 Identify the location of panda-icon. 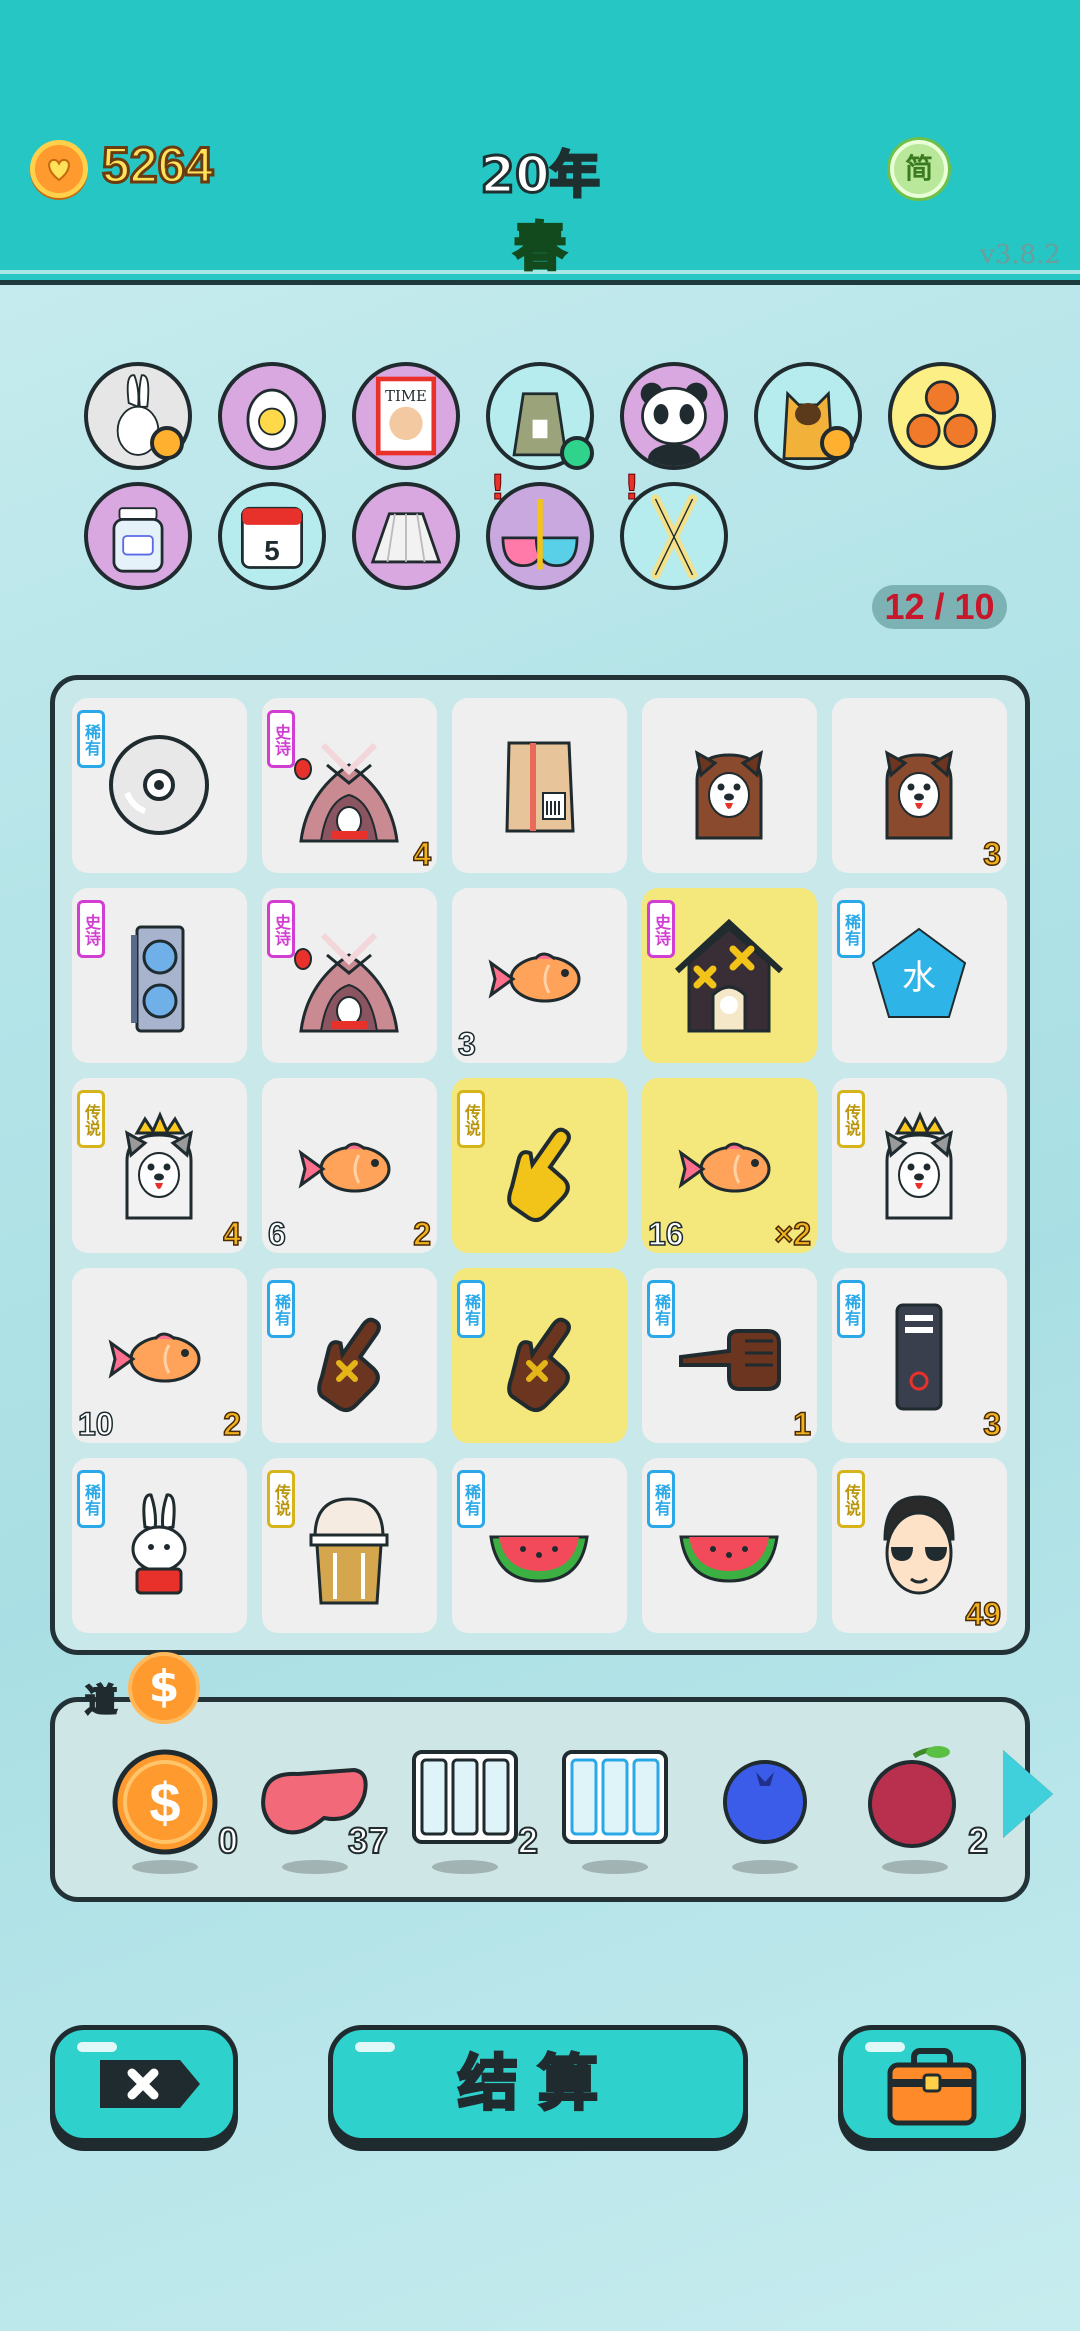
(674, 424).